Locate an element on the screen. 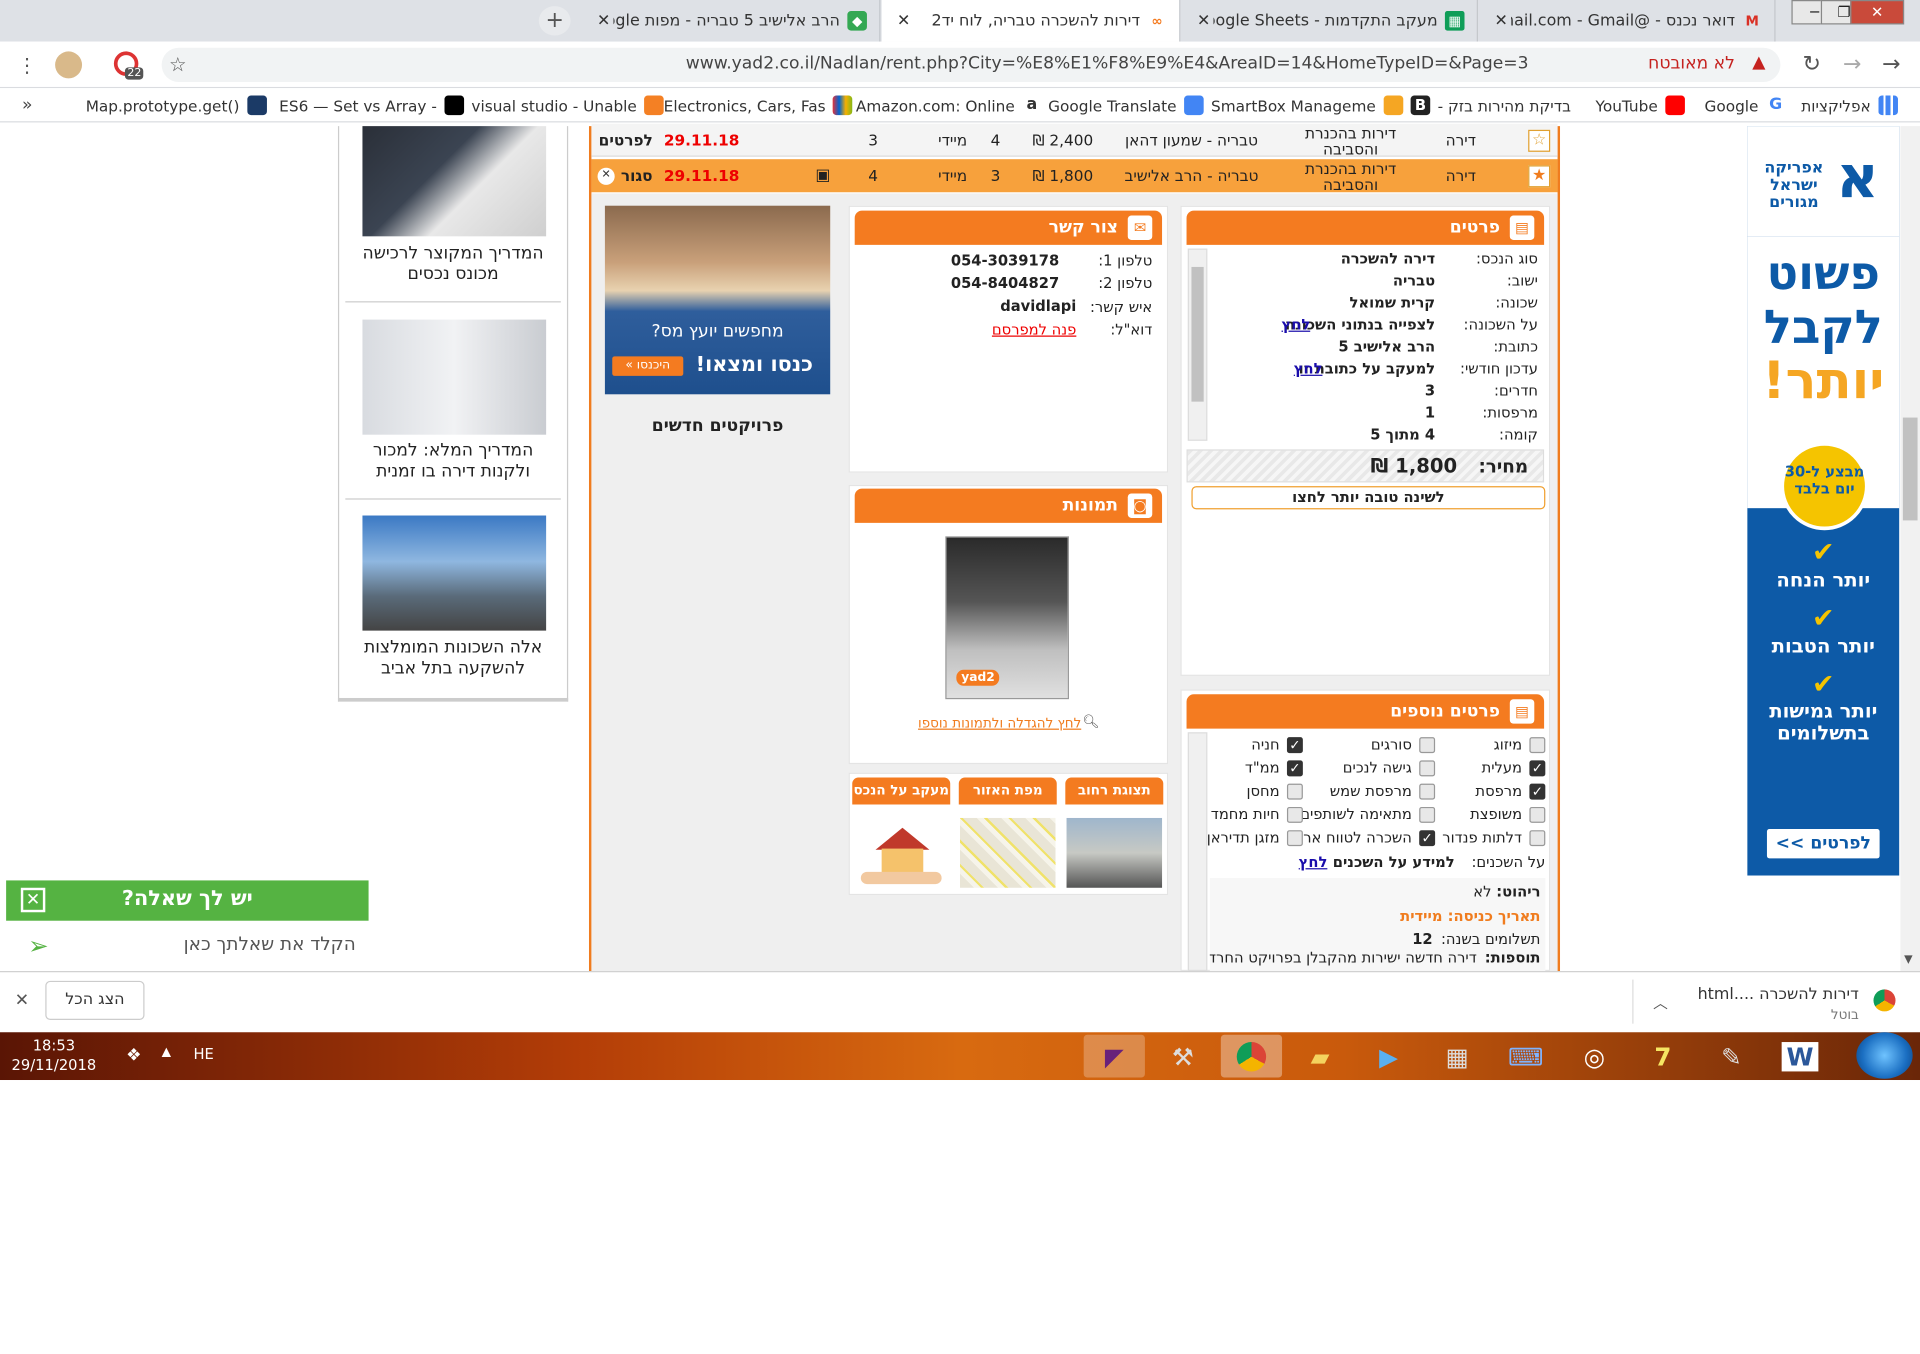 The height and width of the screenshot is (1354, 1920). article-caption: המדריך המקוצר לרכישה מכונס נכסים is located at coordinates (453, 265).